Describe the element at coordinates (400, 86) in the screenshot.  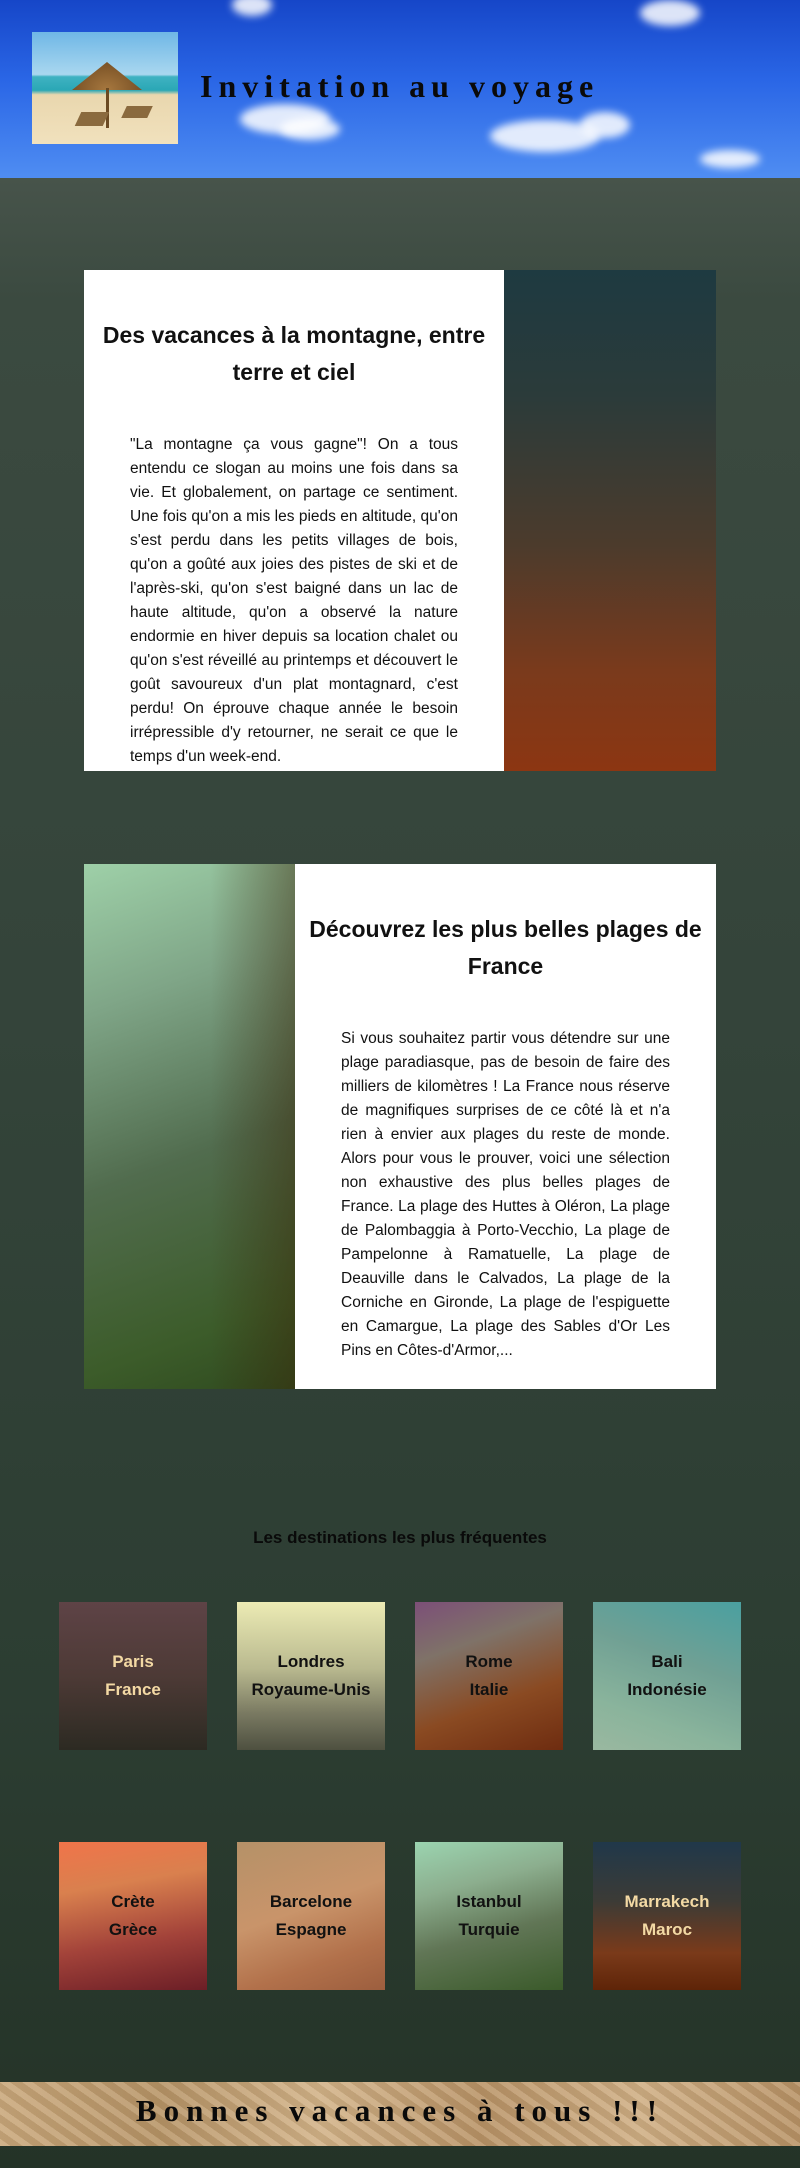
I see `site-title: Invitation au voyage` at that location.